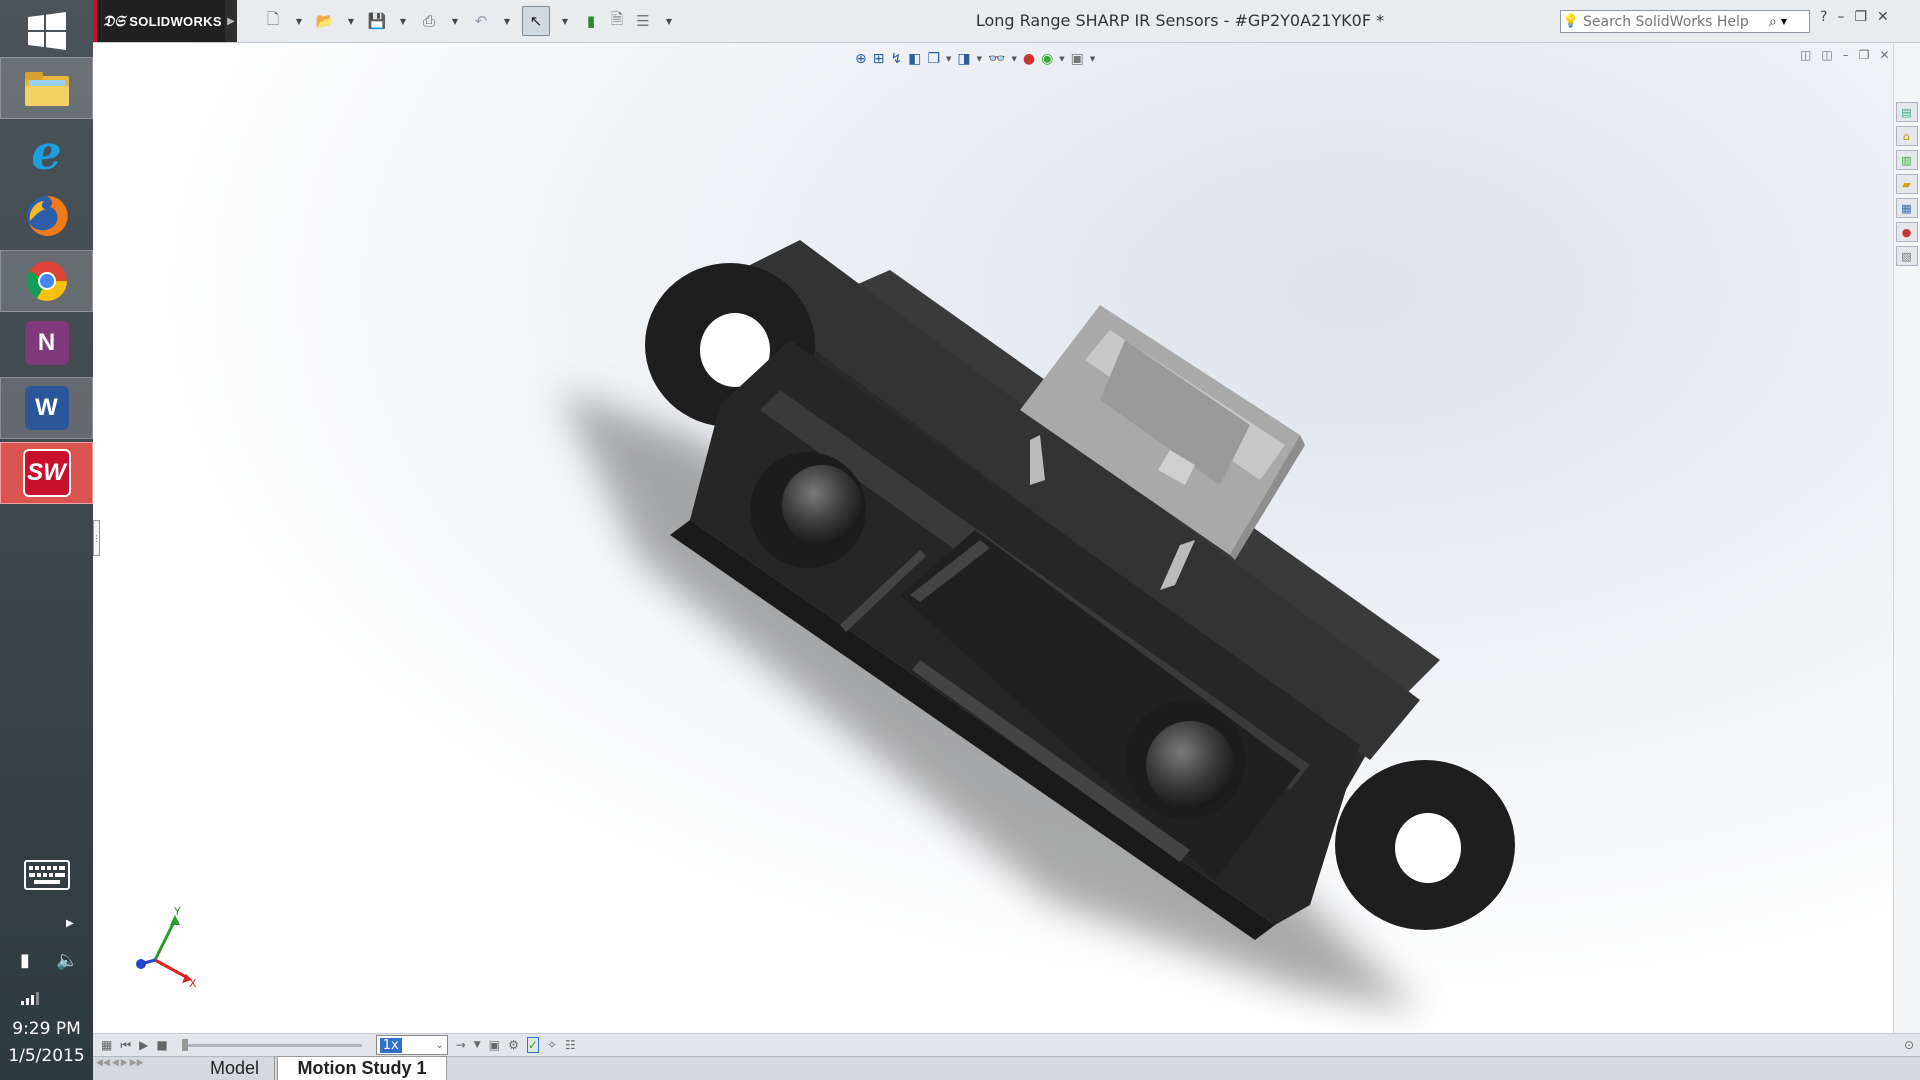  Describe the element at coordinates (271, 1044) in the screenshot. I see `playback-slider` at that location.